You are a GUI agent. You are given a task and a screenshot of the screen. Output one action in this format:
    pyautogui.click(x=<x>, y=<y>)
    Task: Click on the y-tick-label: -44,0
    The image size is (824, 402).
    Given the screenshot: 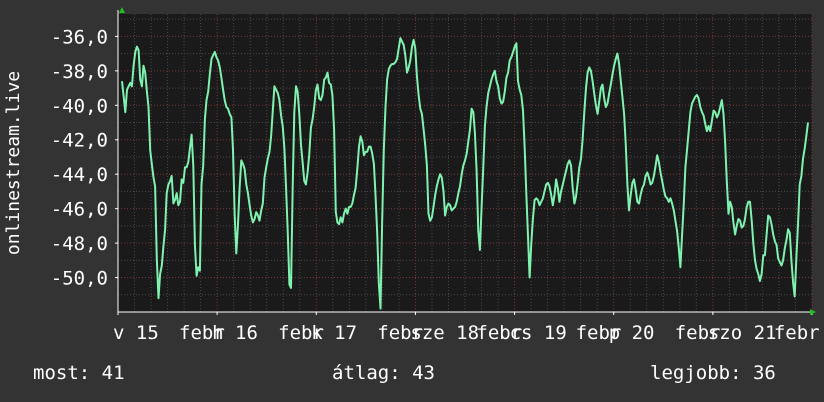 What is the action you would take?
    pyautogui.click(x=79, y=175)
    